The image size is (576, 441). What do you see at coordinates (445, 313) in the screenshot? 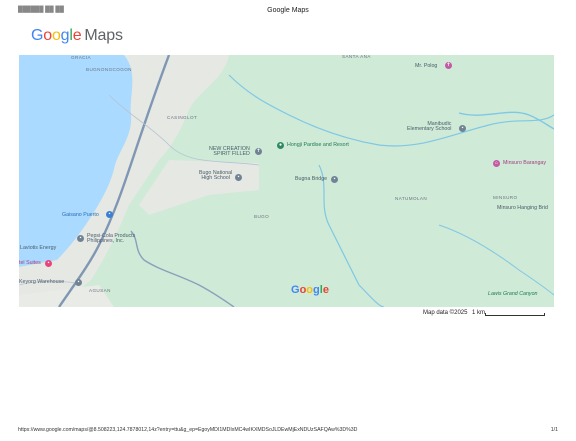
I see `map-attribution: Map data ©2025` at bounding box center [445, 313].